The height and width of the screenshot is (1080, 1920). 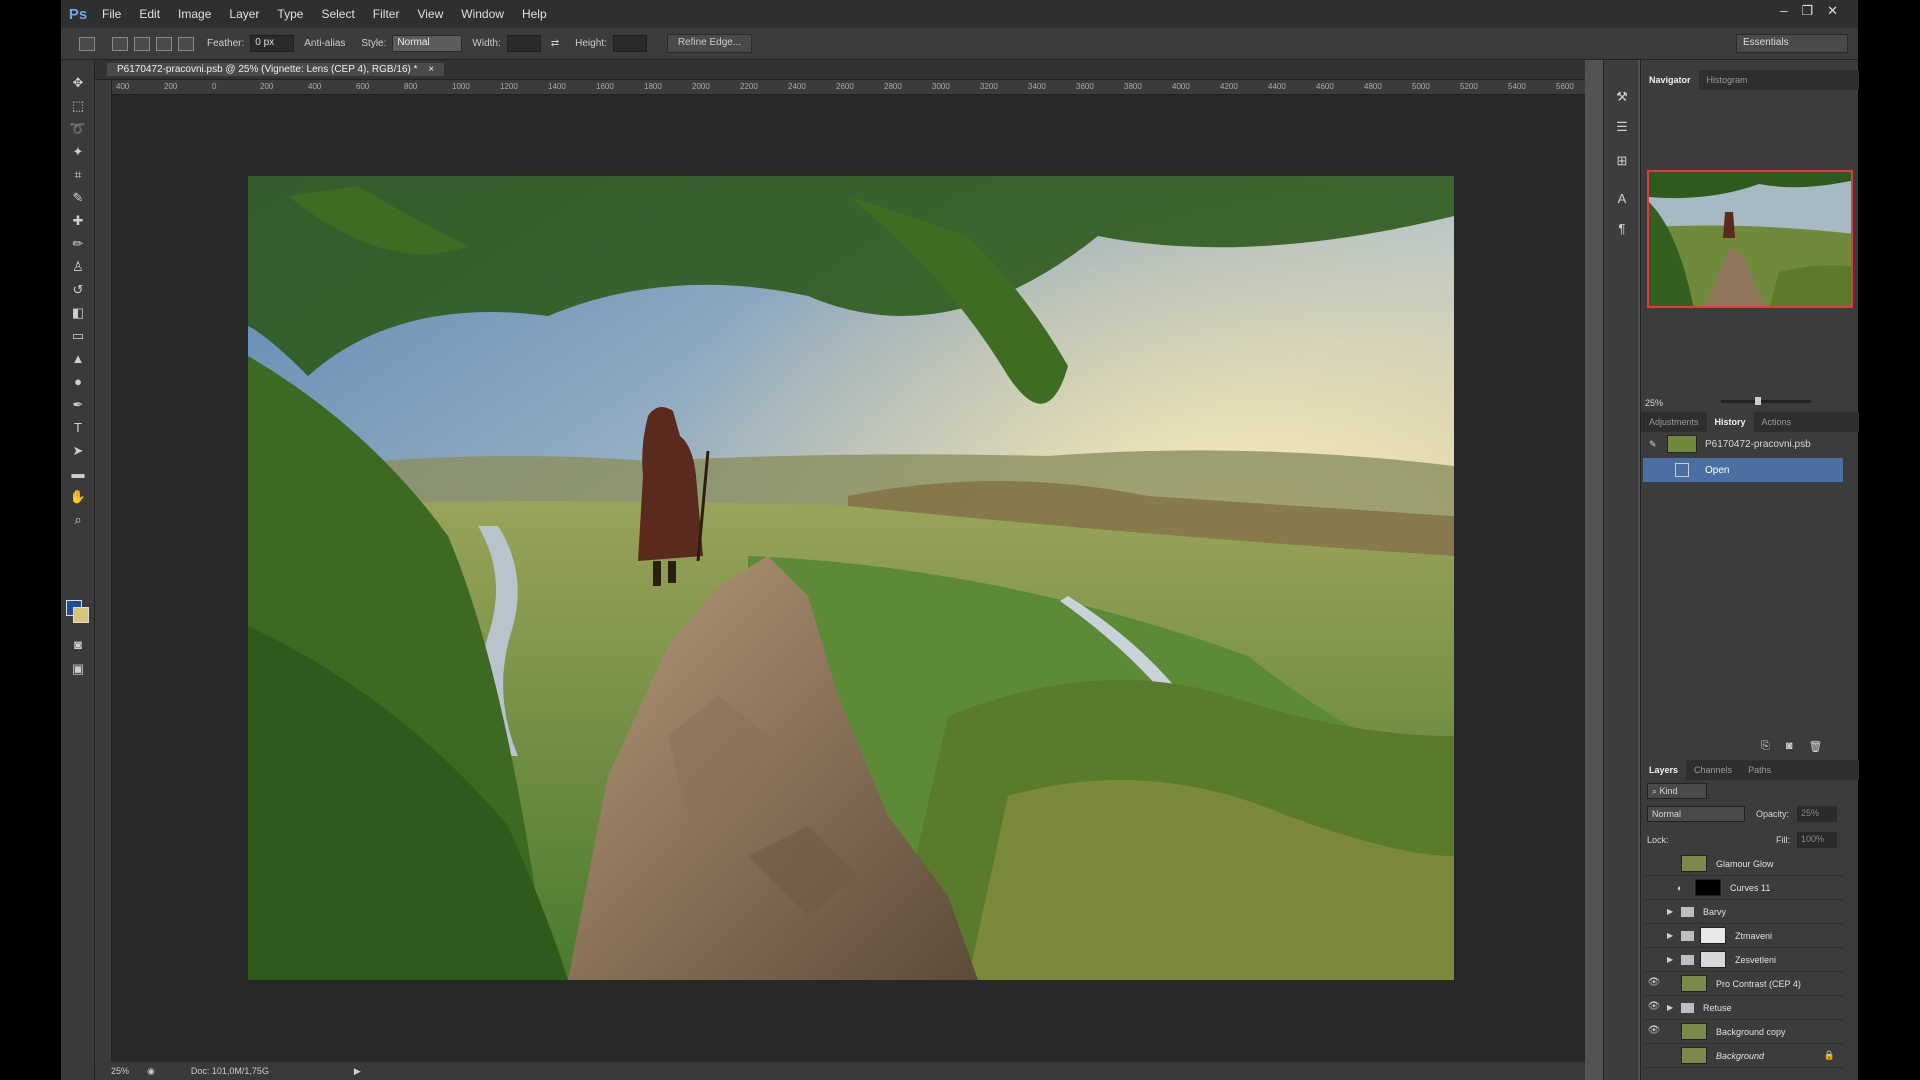 What do you see at coordinates (1744, 960) in the screenshot?
I see `layer-group-zesvetleni: ▶ Zesvetleni` at bounding box center [1744, 960].